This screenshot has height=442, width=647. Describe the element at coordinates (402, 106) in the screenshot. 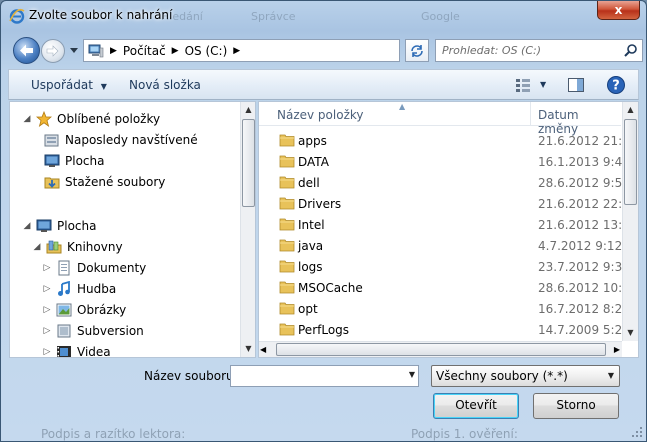

I see `sort-ascending-icon: ▲` at that location.